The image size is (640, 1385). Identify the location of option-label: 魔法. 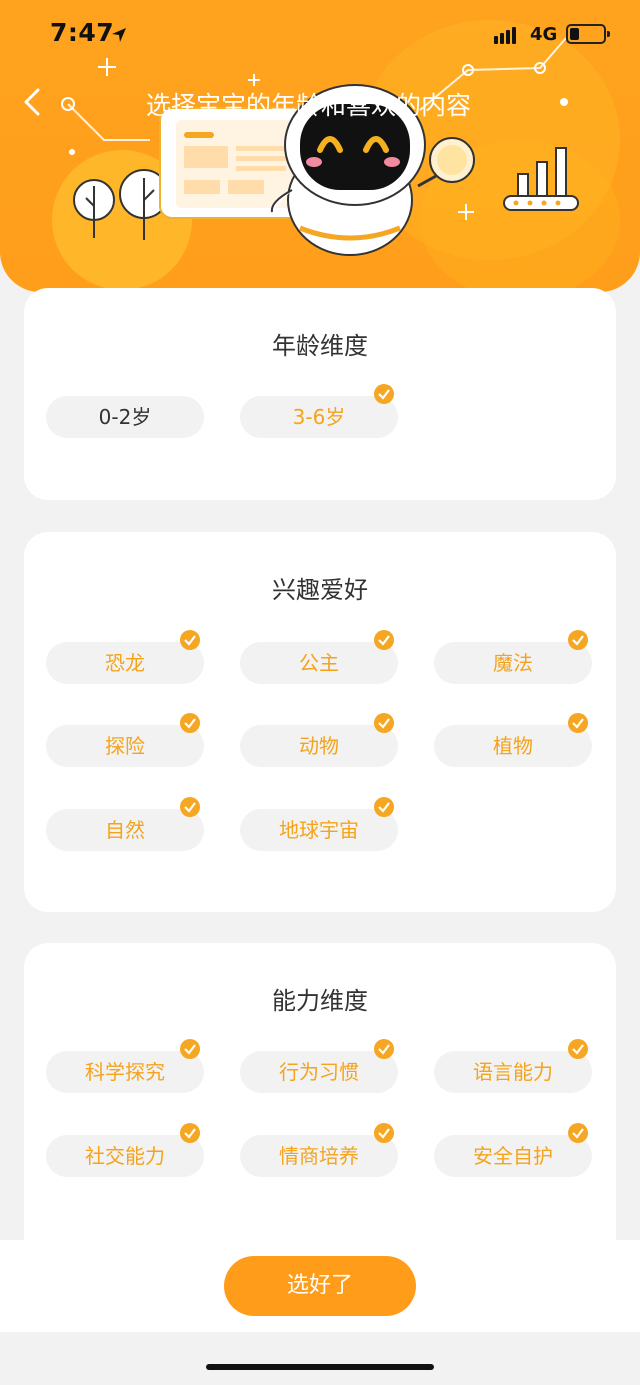
(513, 663).